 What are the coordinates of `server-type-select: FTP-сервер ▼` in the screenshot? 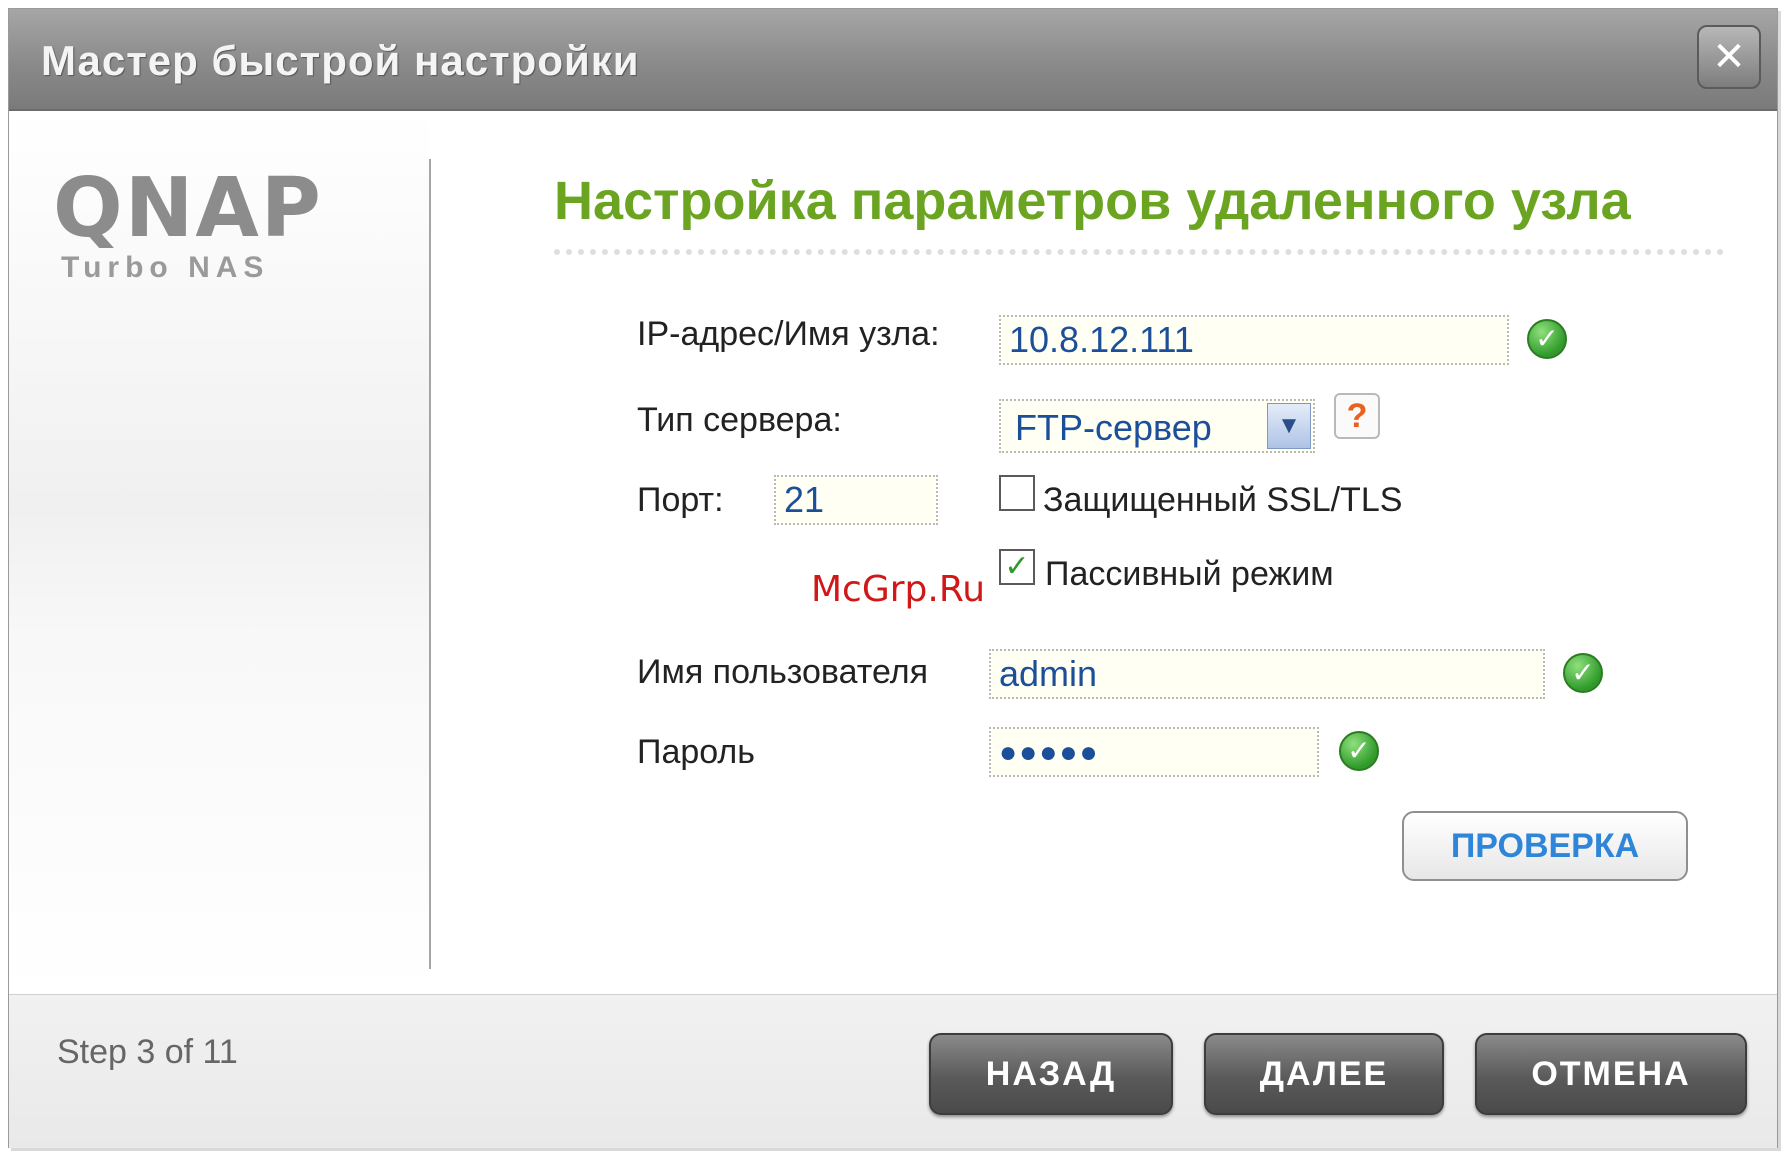 It's located at (1157, 426).